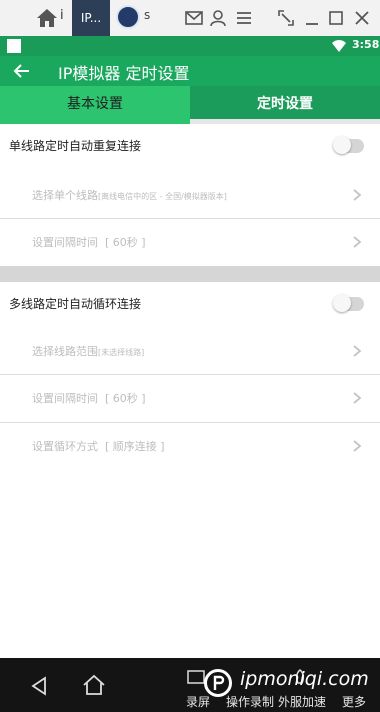 Image resolution: width=380 pixels, height=712 pixels. What do you see at coordinates (125, 398) in the screenshot?
I see `multi-interval-value: [ 60秒 ]` at bounding box center [125, 398].